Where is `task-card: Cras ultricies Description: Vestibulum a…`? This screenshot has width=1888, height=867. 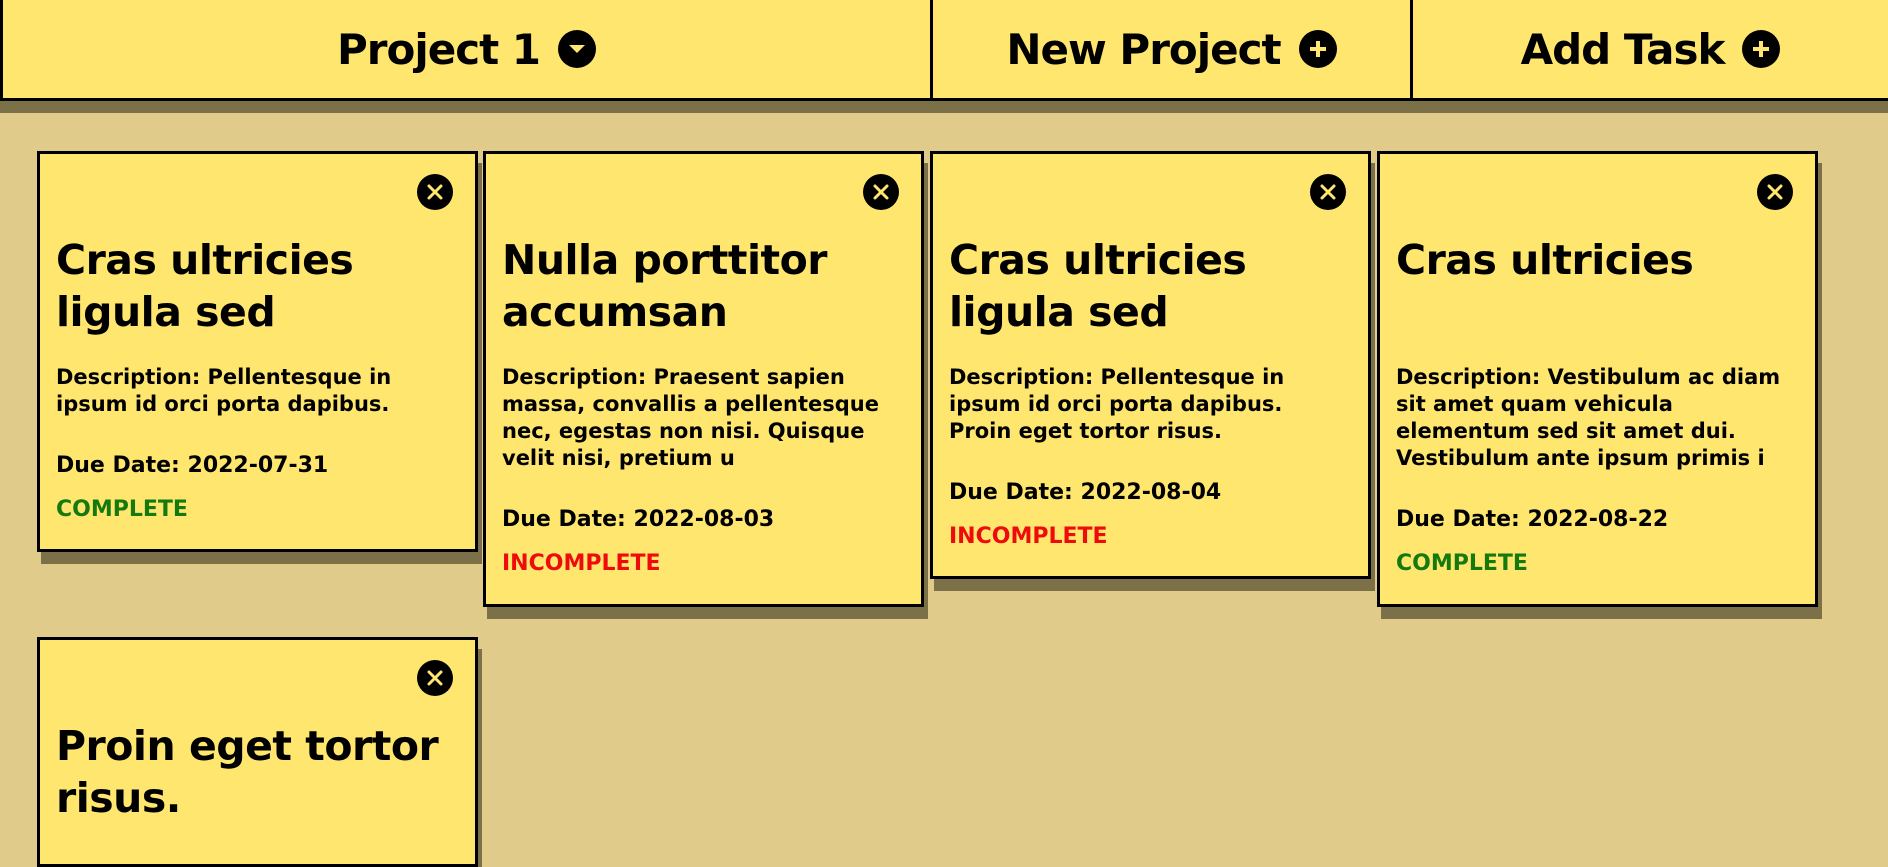
task-card: Cras ultricies Description: Vestibulum a… is located at coordinates (1597, 379).